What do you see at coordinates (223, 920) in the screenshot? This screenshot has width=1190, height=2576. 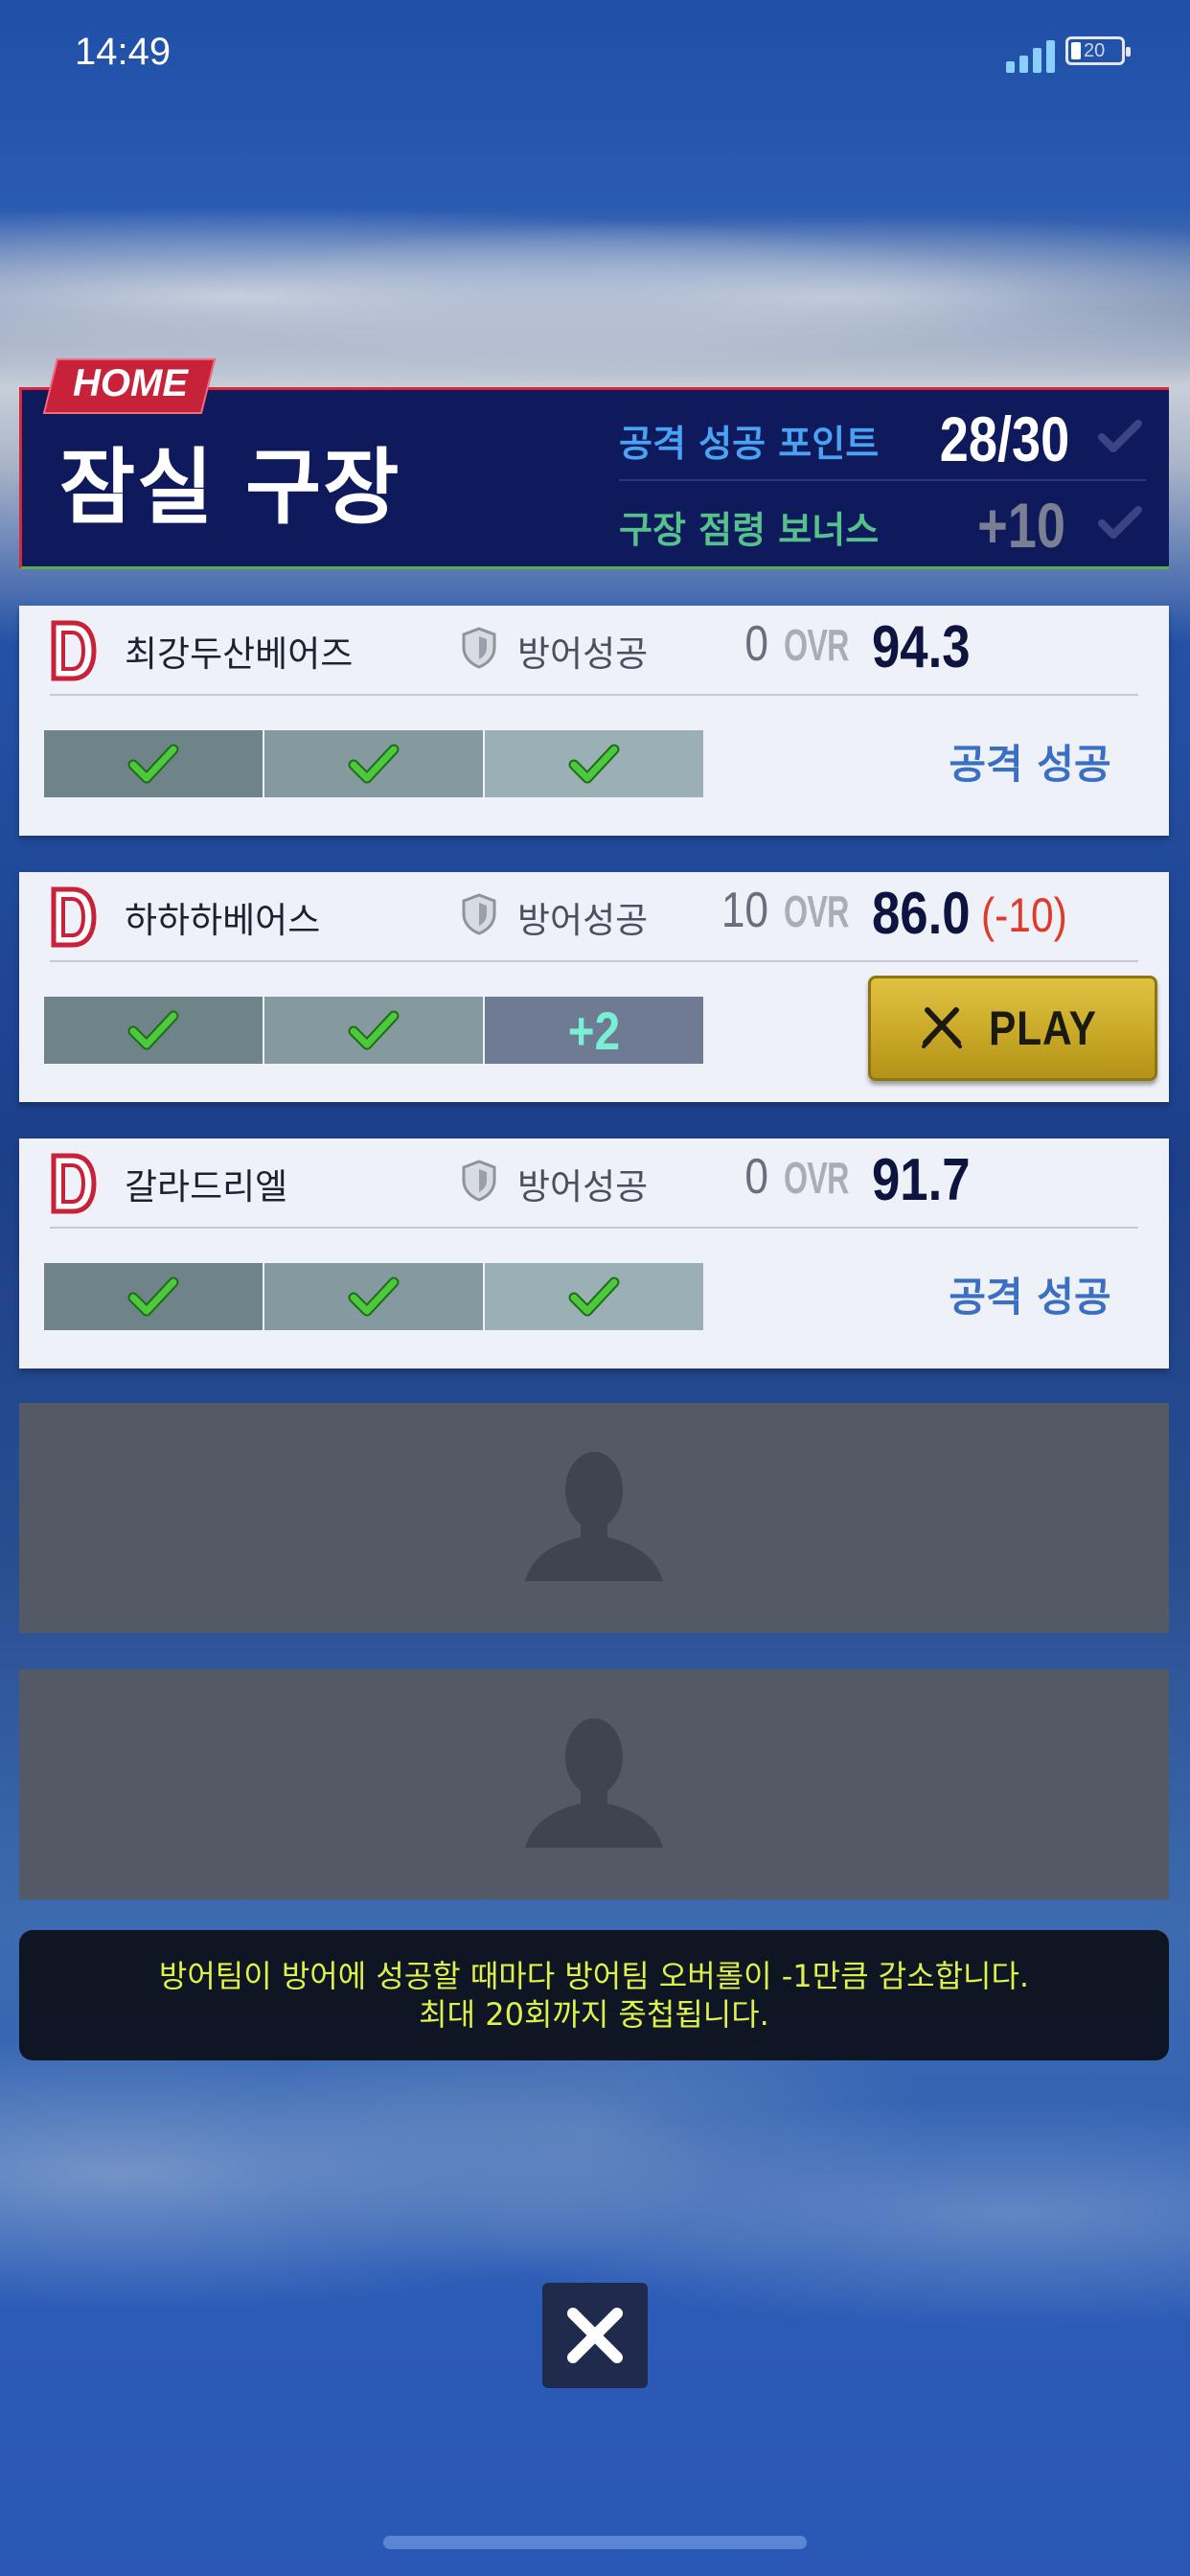 I see `team-name: 하하하베어스` at bounding box center [223, 920].